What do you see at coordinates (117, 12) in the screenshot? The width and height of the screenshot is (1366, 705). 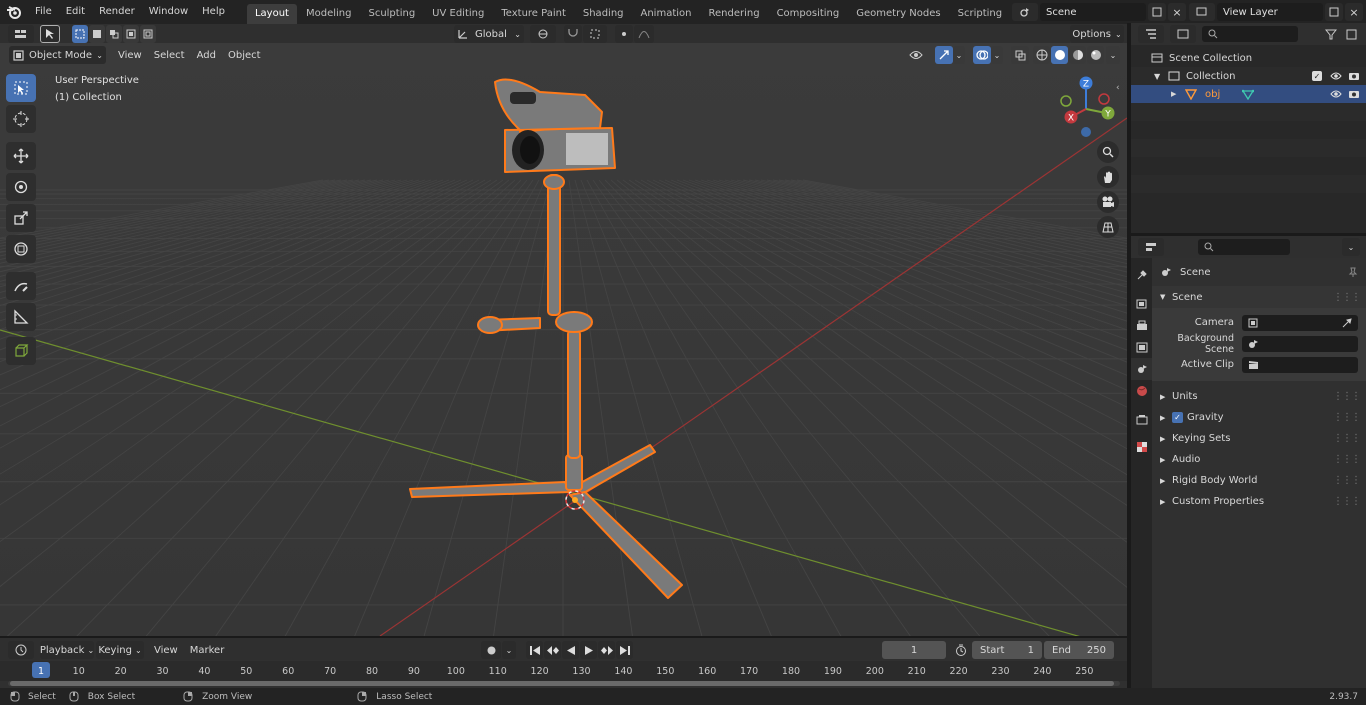 I see `menu-render: Render` at bounding box center [117, 12].